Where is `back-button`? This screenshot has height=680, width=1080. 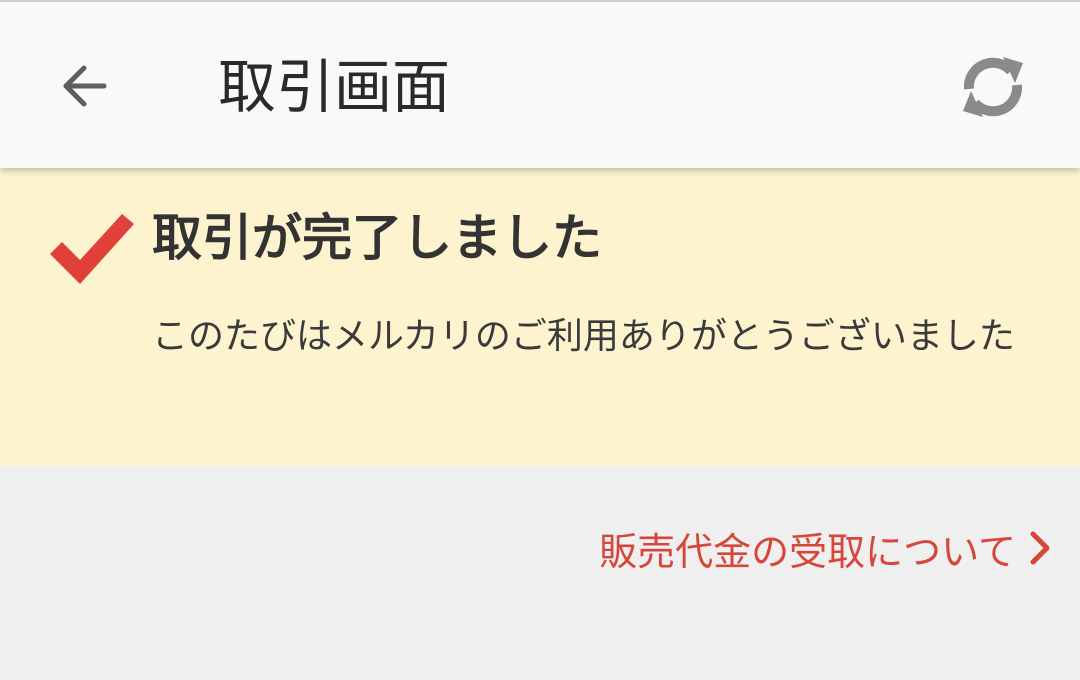
back-button is located at coordinates (84, 86).